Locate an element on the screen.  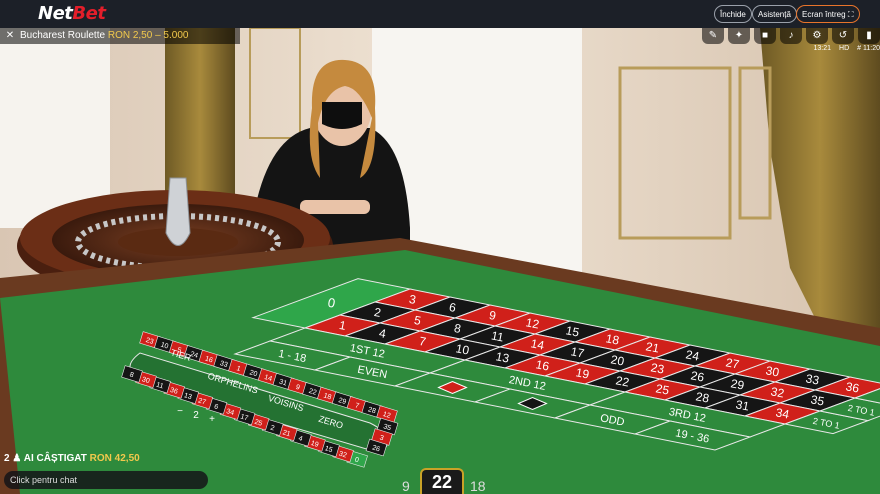
win-amount: RON 42,50 is located at coordinates (114, 458).